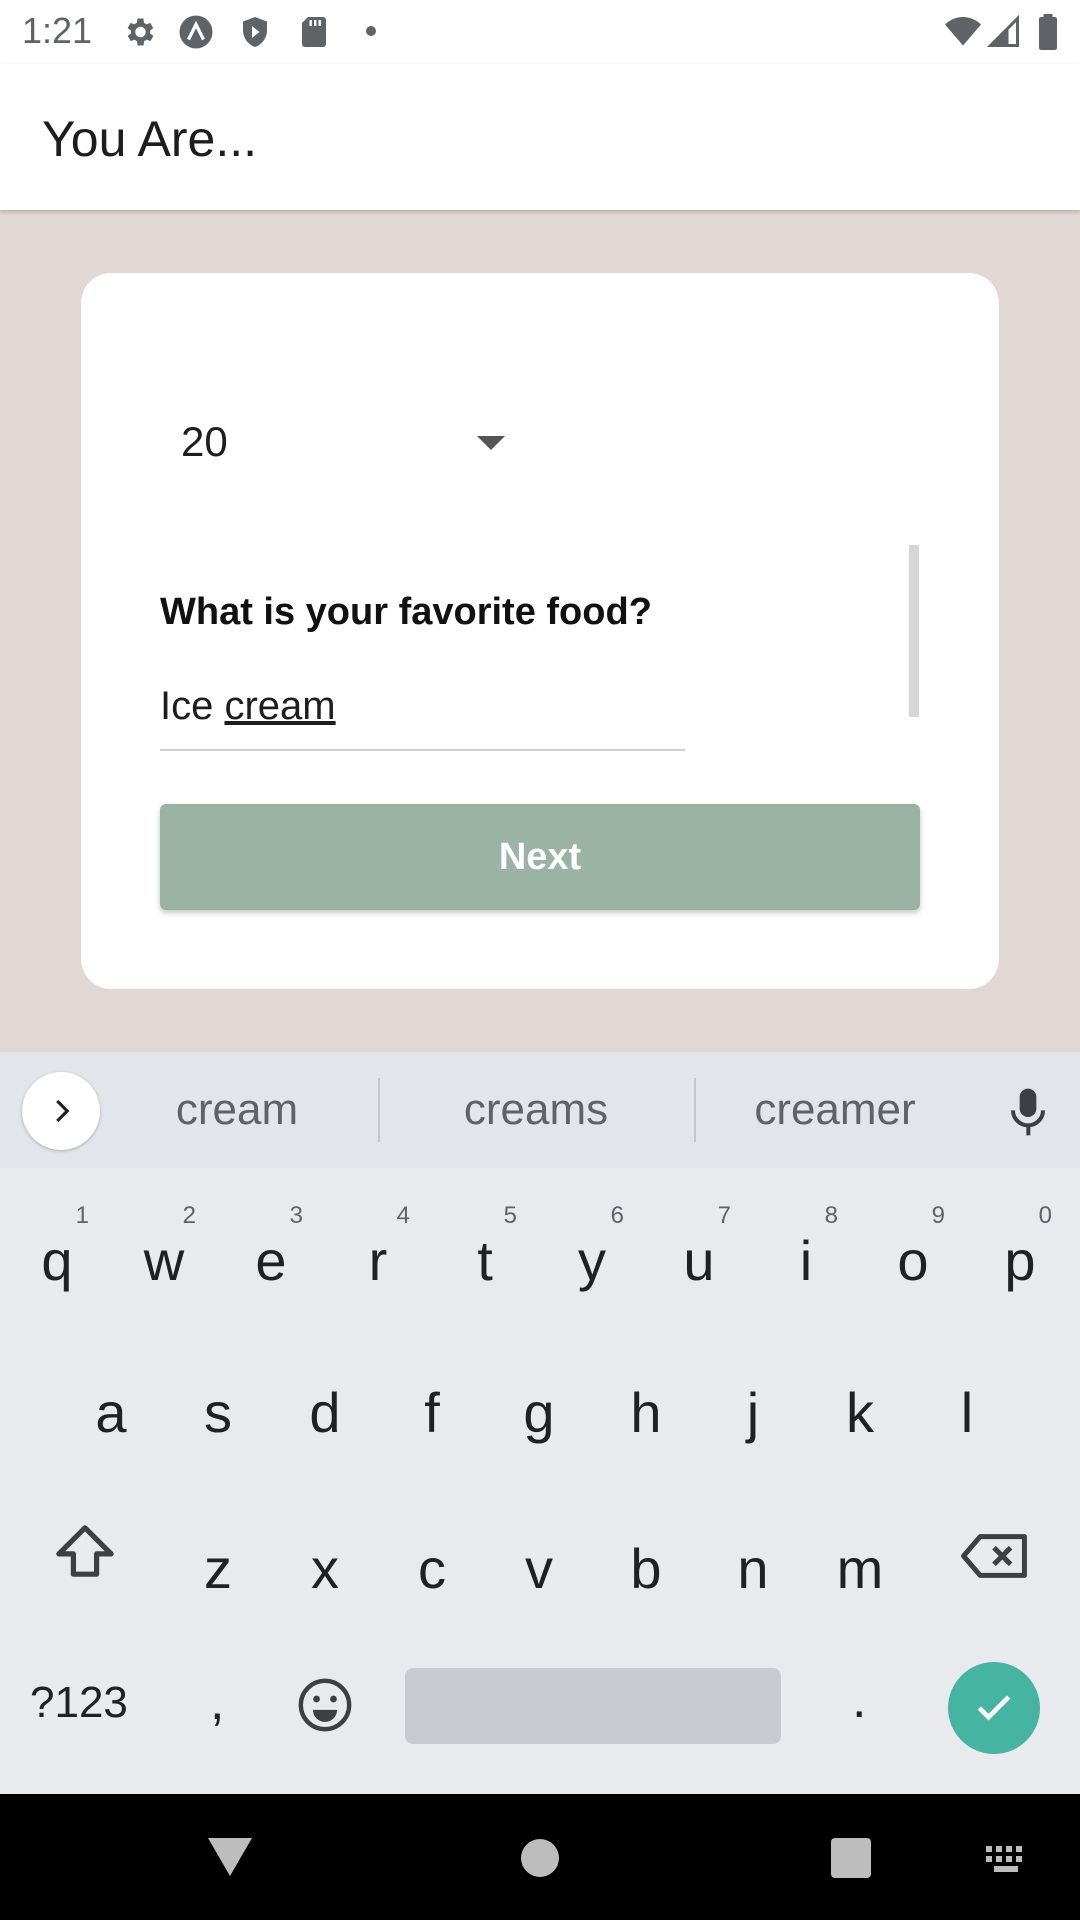 The width and height of the screenshot is (1080, 1920). What do you see at coordinates (271, 1260) in the screenshot?
I see `key-letter: e` at bounding box center [271, 1260].